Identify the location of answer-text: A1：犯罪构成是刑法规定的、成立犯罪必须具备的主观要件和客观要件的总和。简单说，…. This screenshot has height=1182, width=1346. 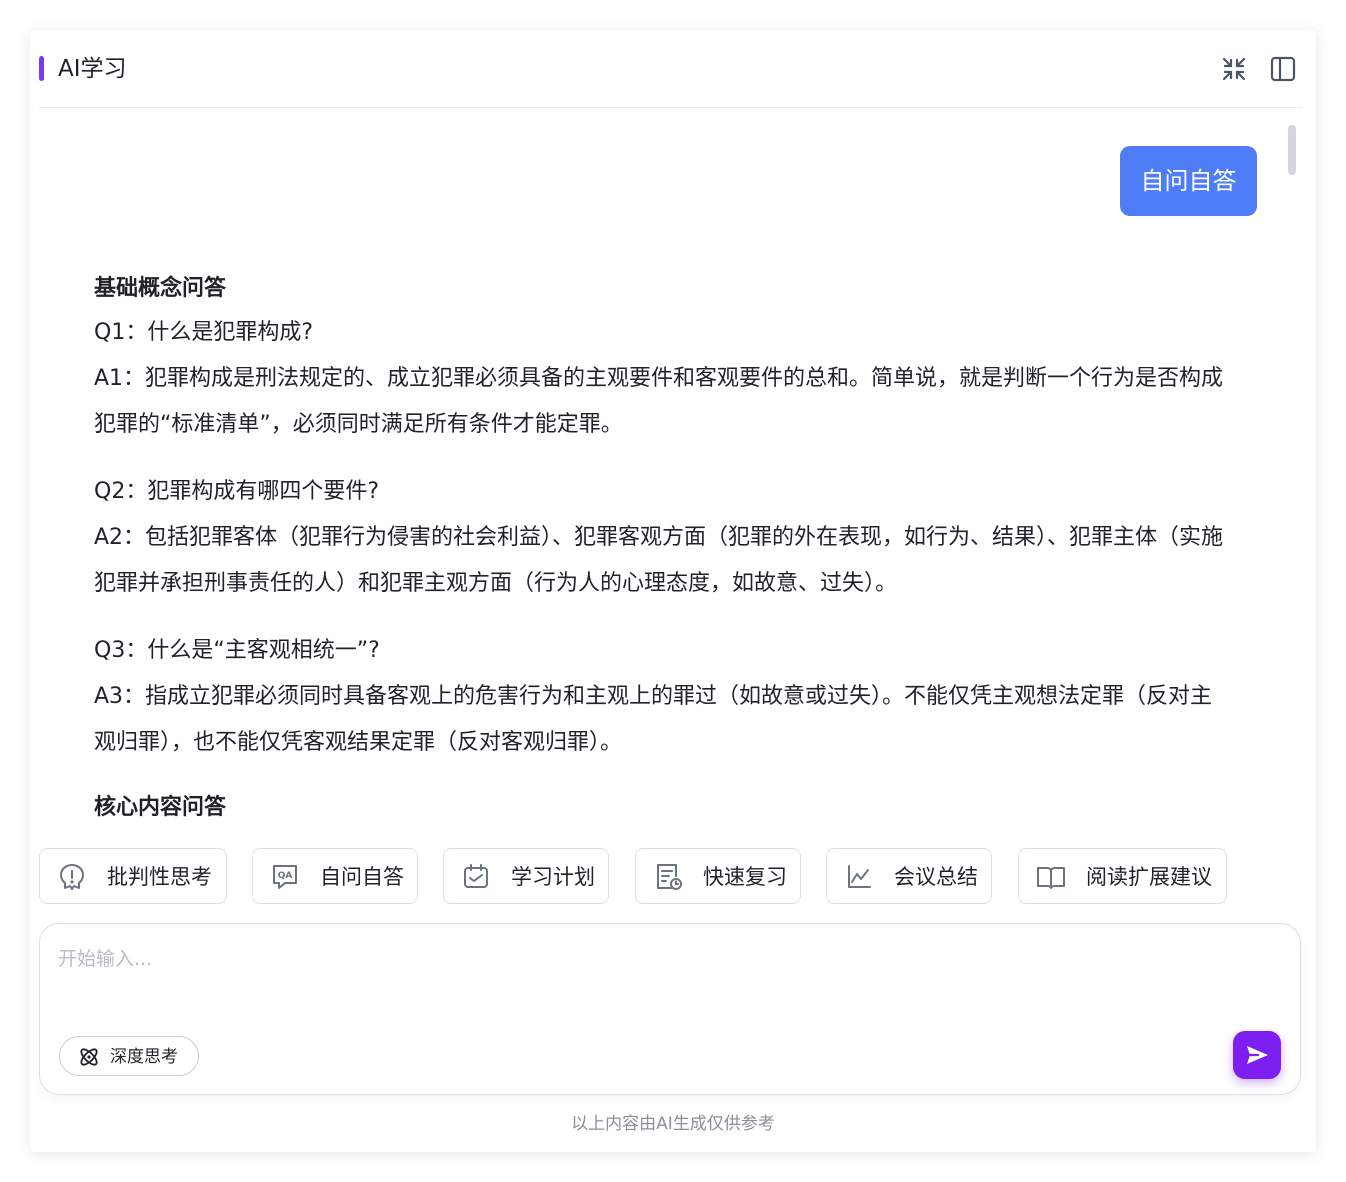
(659, 401).